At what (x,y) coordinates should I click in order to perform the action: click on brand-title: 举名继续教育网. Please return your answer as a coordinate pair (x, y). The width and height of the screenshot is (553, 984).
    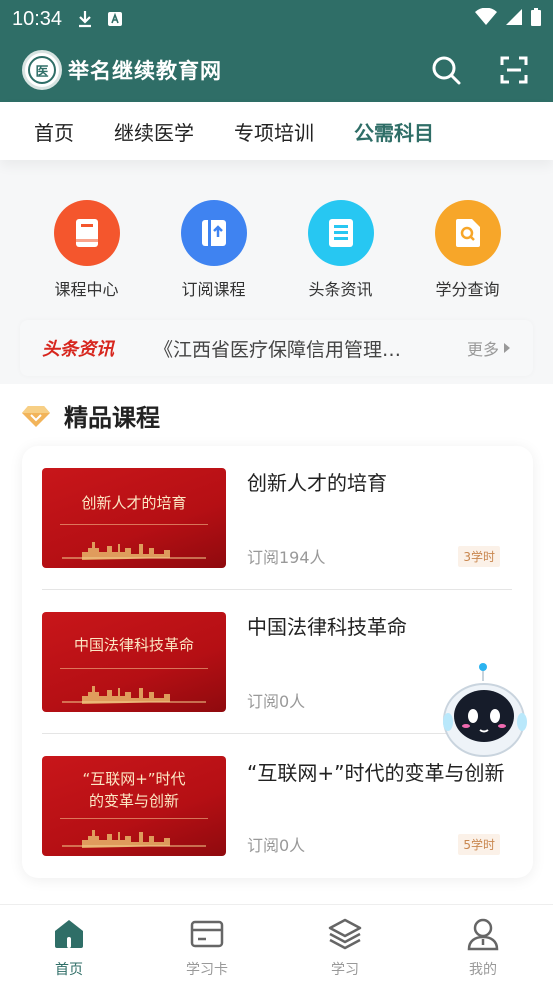
    Looking at the image, I should click on (145, 70).